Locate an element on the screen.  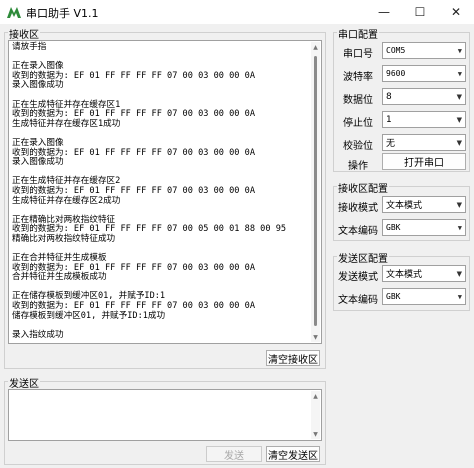
send-mode-value: 文本模式 is located at coordinates (404, 275).